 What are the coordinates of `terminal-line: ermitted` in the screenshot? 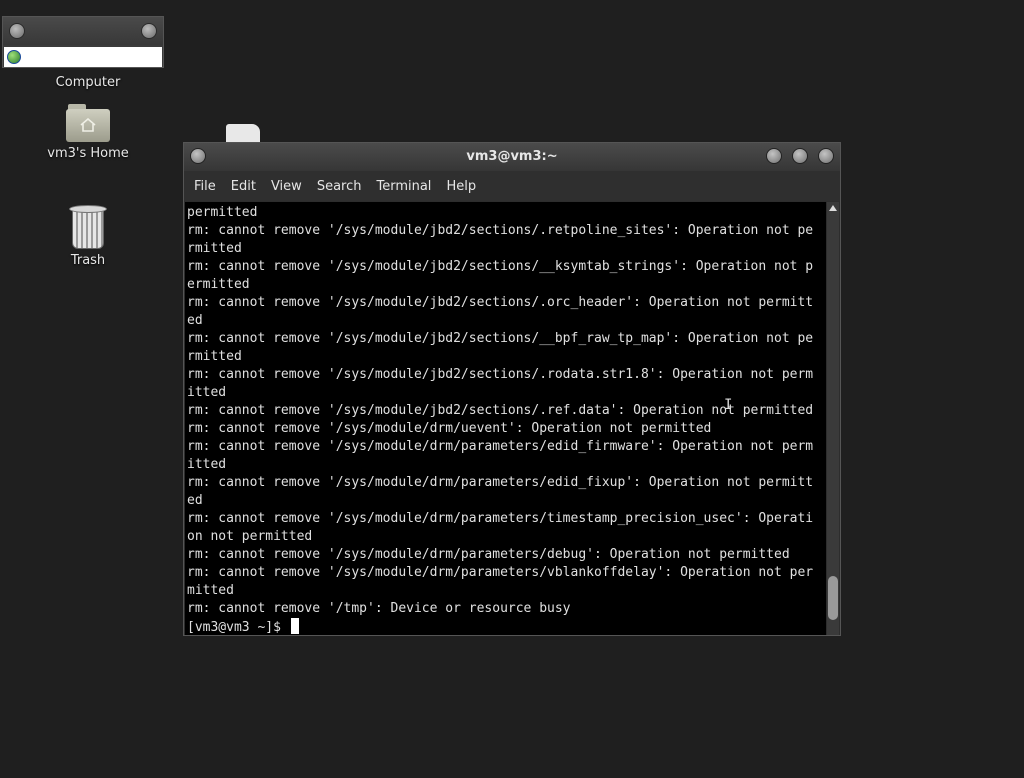 It's located at (218, 284).